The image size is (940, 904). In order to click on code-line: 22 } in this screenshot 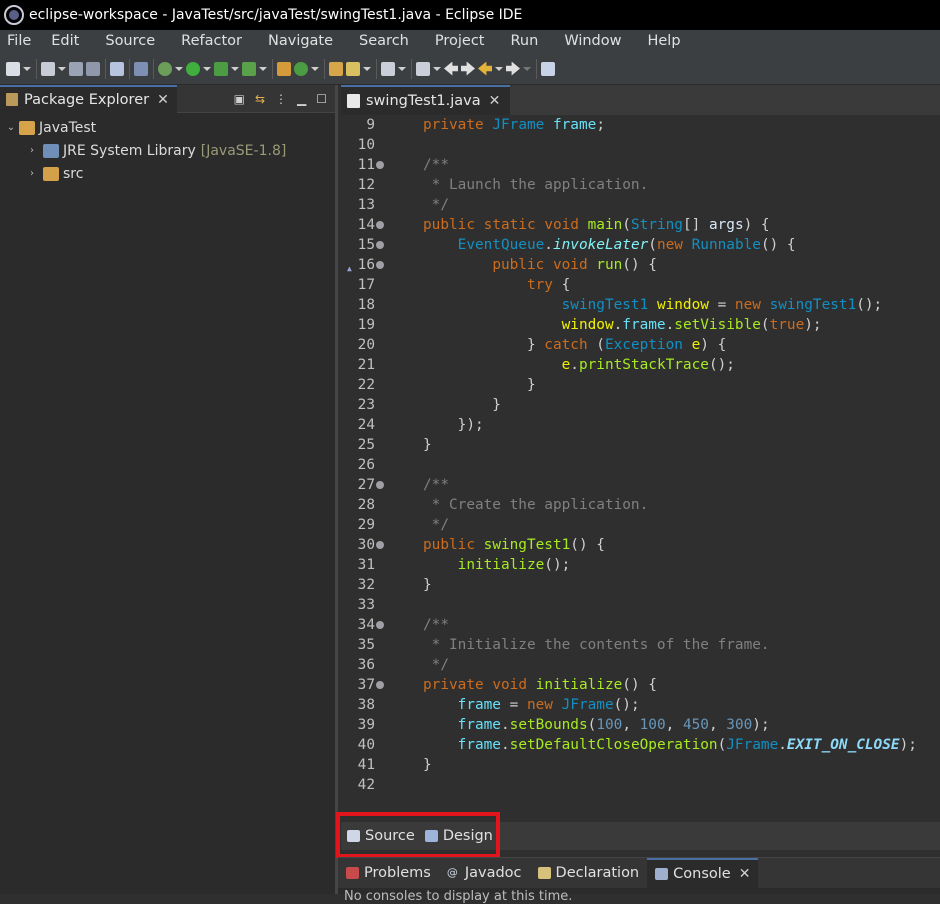, I will do `click(640, 385)`.